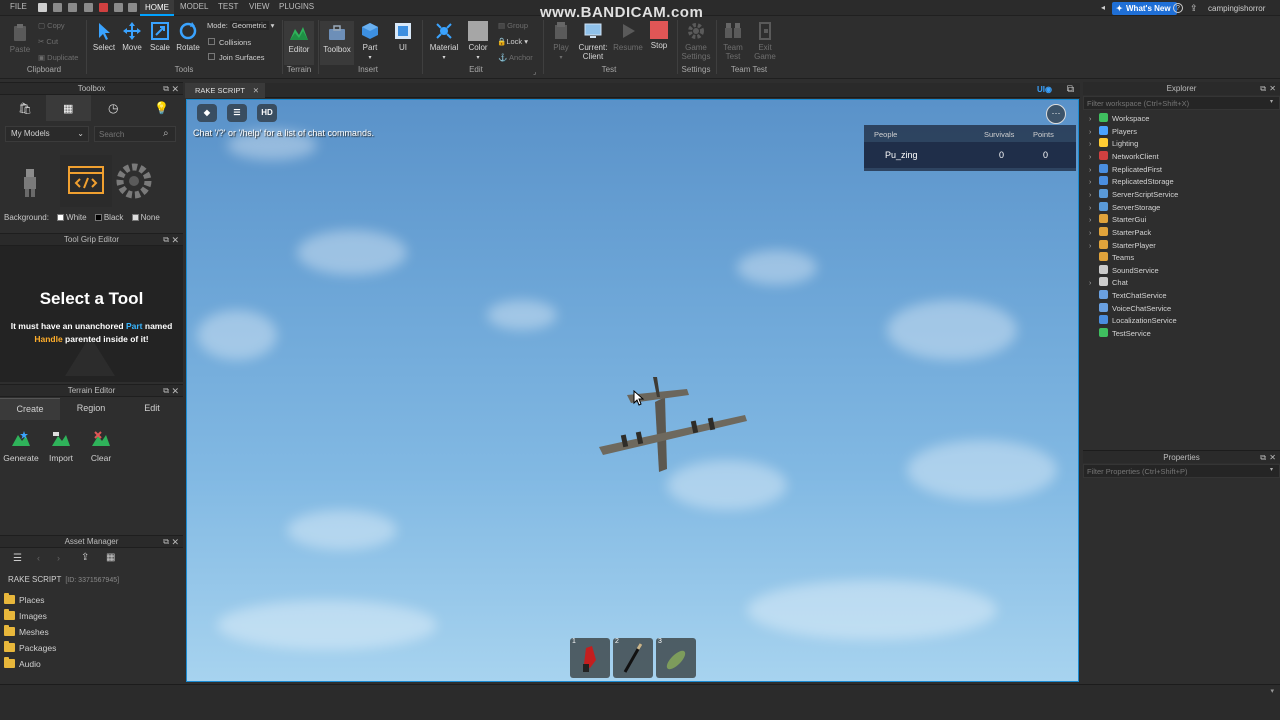  Describe the element at coordinates (58, 57) in the screenshot. I see `duplicate-button: ▣ Duplicate` at that location.